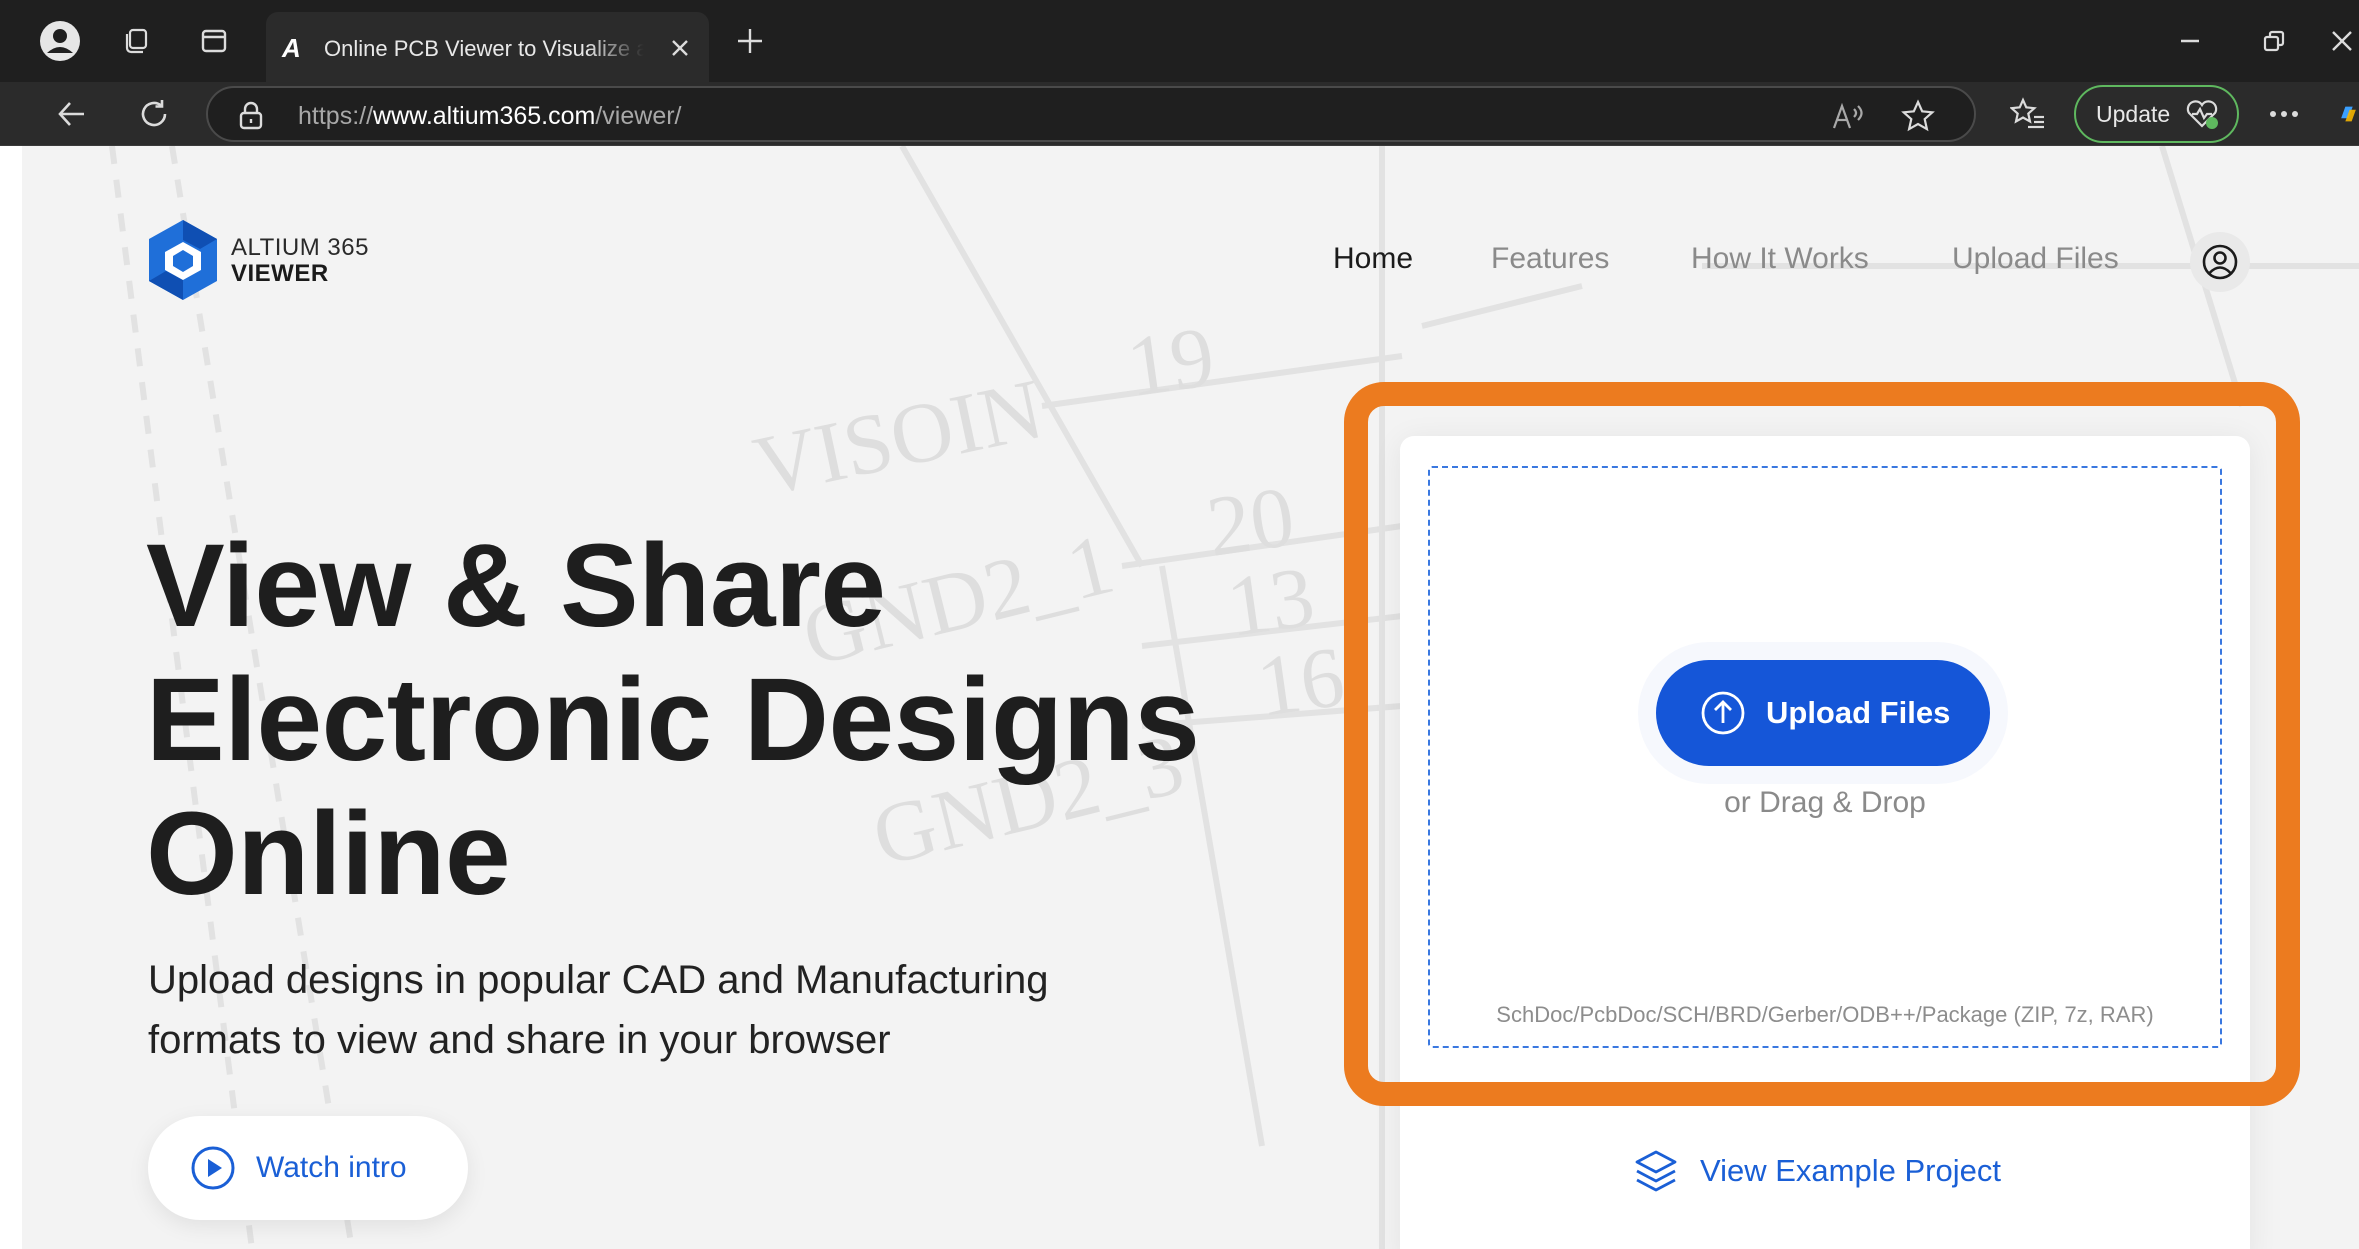 The height and width of the screenshot is (1249, 2359). Describe the element at coordinates (214, 41) in the screenshot. I see `tab-actions-icon` at that location.